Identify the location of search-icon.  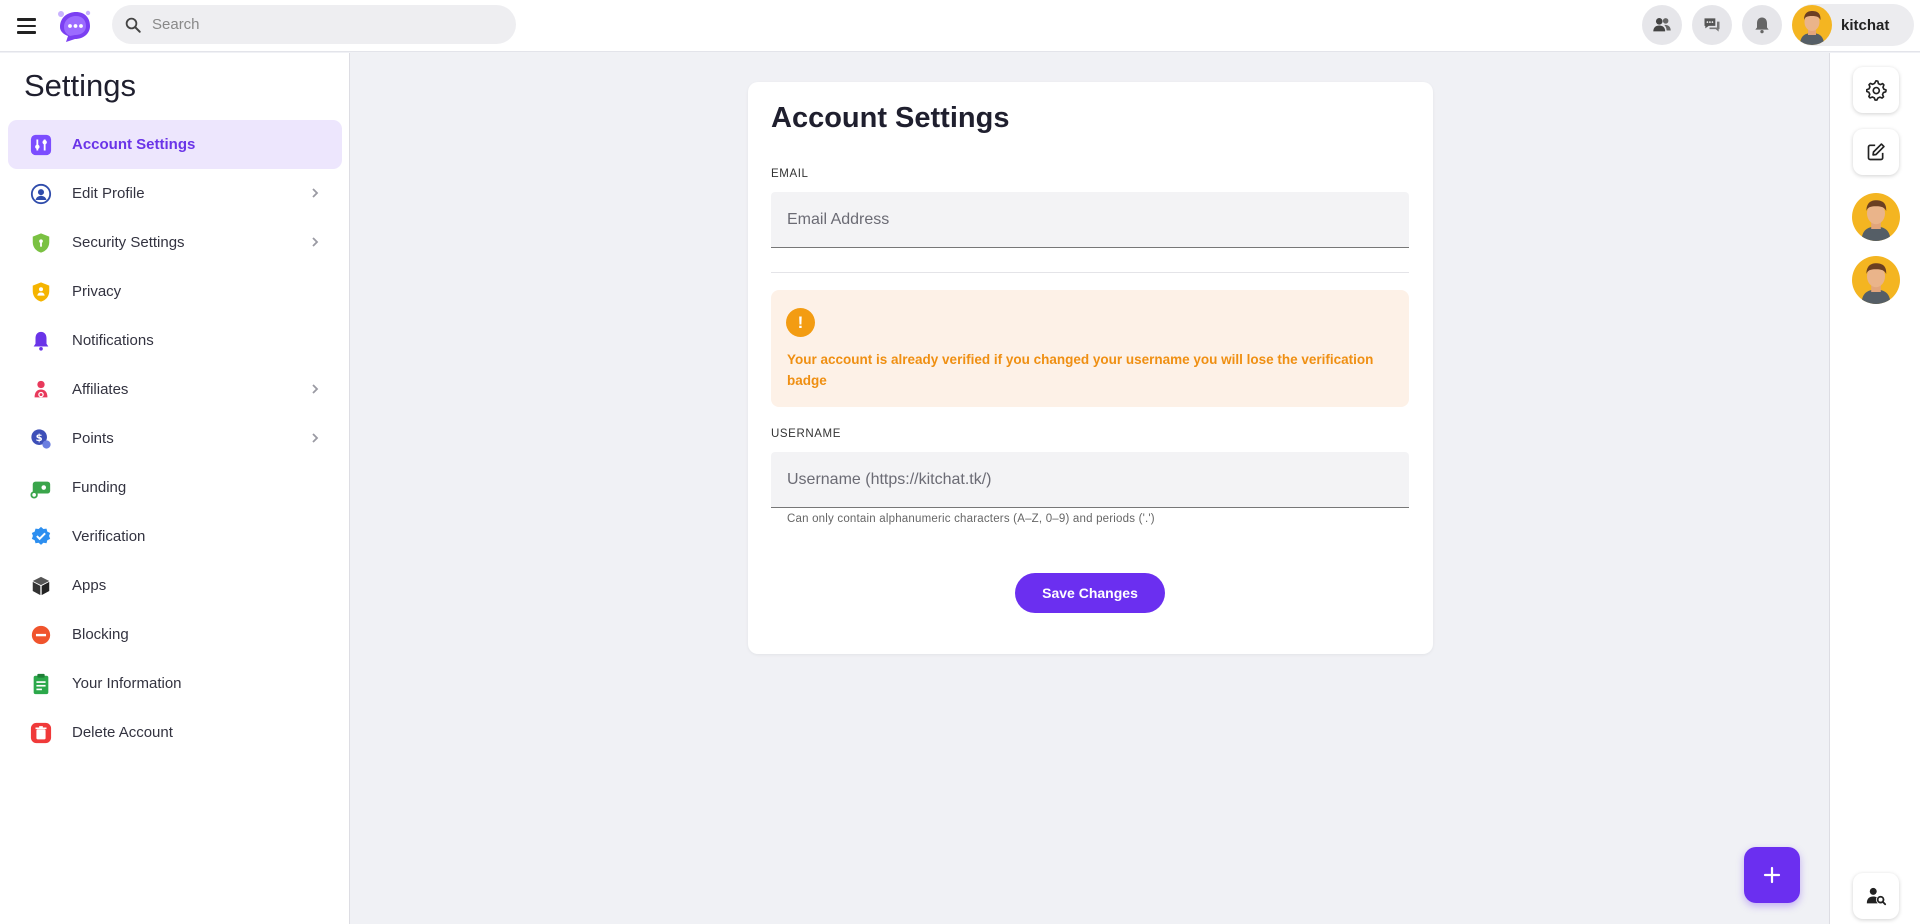
(133, 25).